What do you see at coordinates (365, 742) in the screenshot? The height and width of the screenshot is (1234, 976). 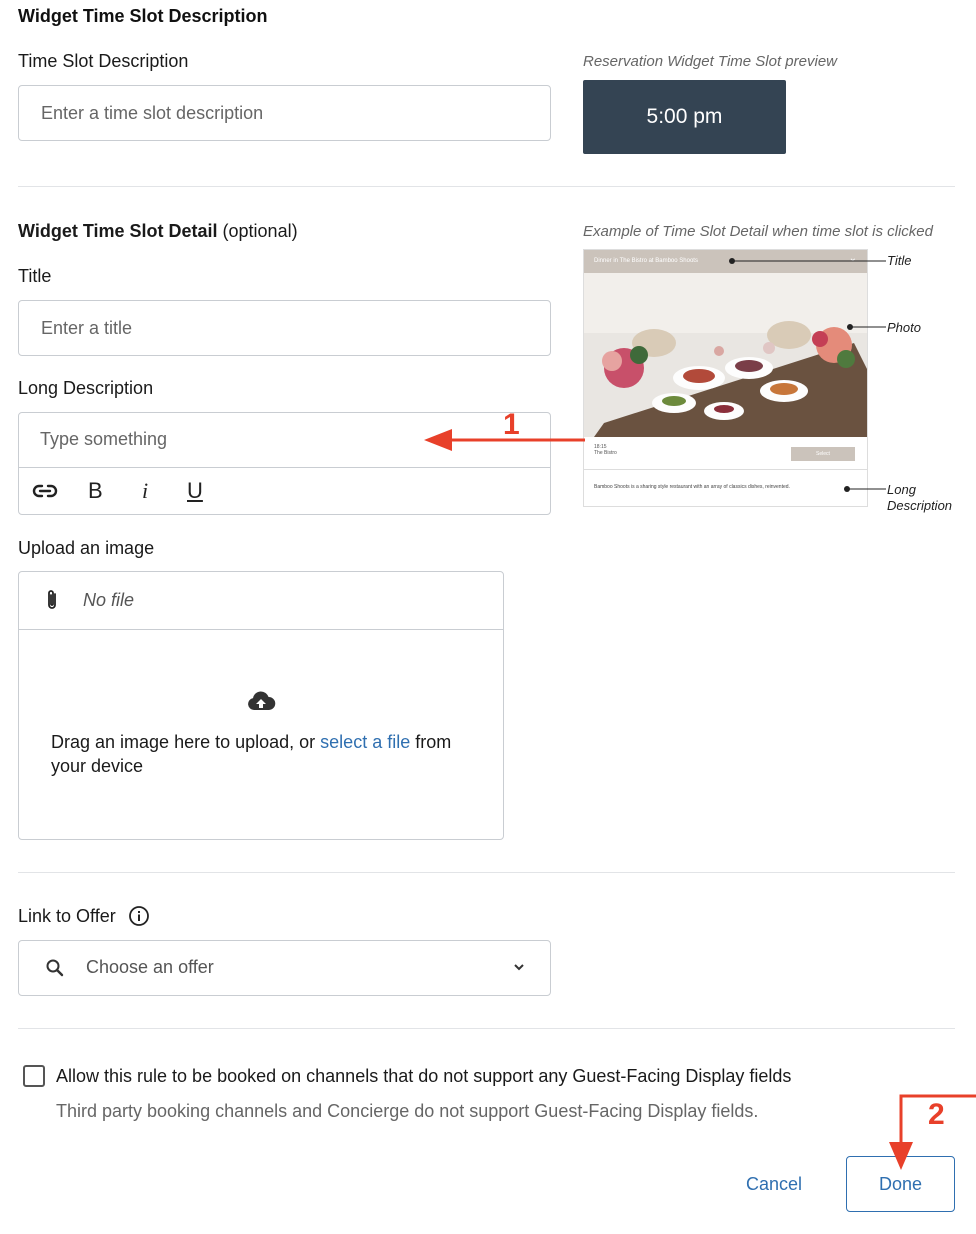 I see `select-file-link: select a file` at bounding box center [365, 742].